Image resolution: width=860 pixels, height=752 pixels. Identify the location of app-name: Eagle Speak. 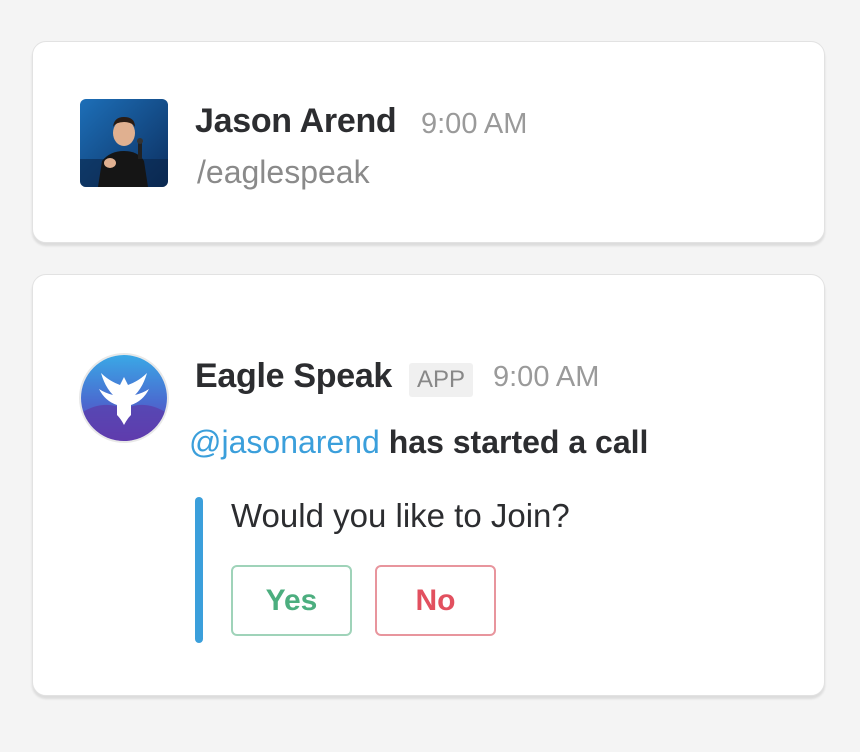
(293, 376).